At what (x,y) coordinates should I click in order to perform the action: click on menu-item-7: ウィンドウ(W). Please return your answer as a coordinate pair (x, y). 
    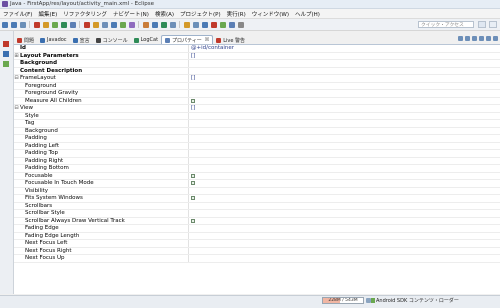
    Looking at the image, I should click on (270, 14).